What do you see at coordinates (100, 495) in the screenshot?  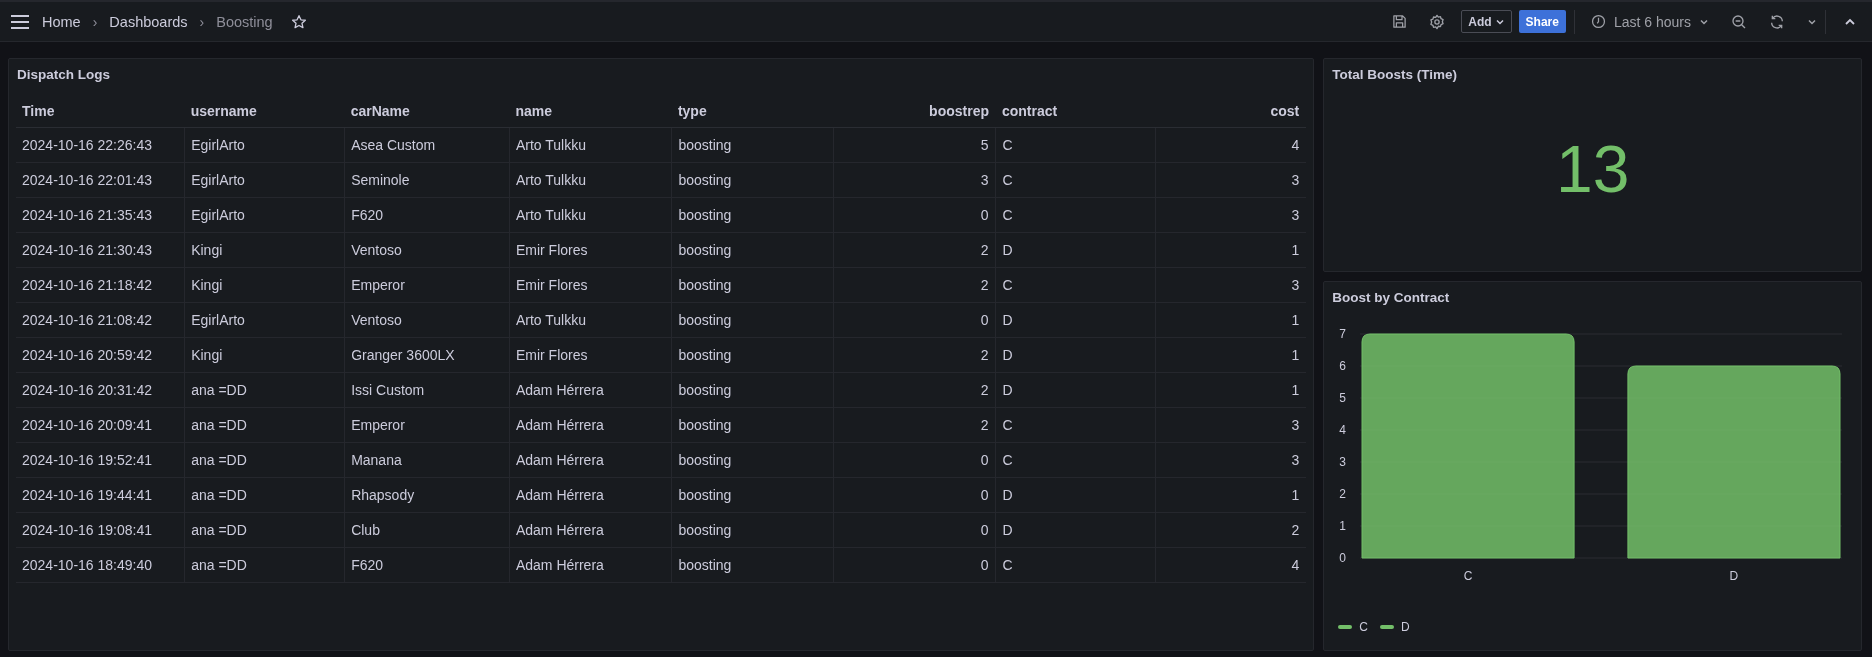 I see `table-cell: 2024-10-16 19:44:41` at bounding box center [100, 495].